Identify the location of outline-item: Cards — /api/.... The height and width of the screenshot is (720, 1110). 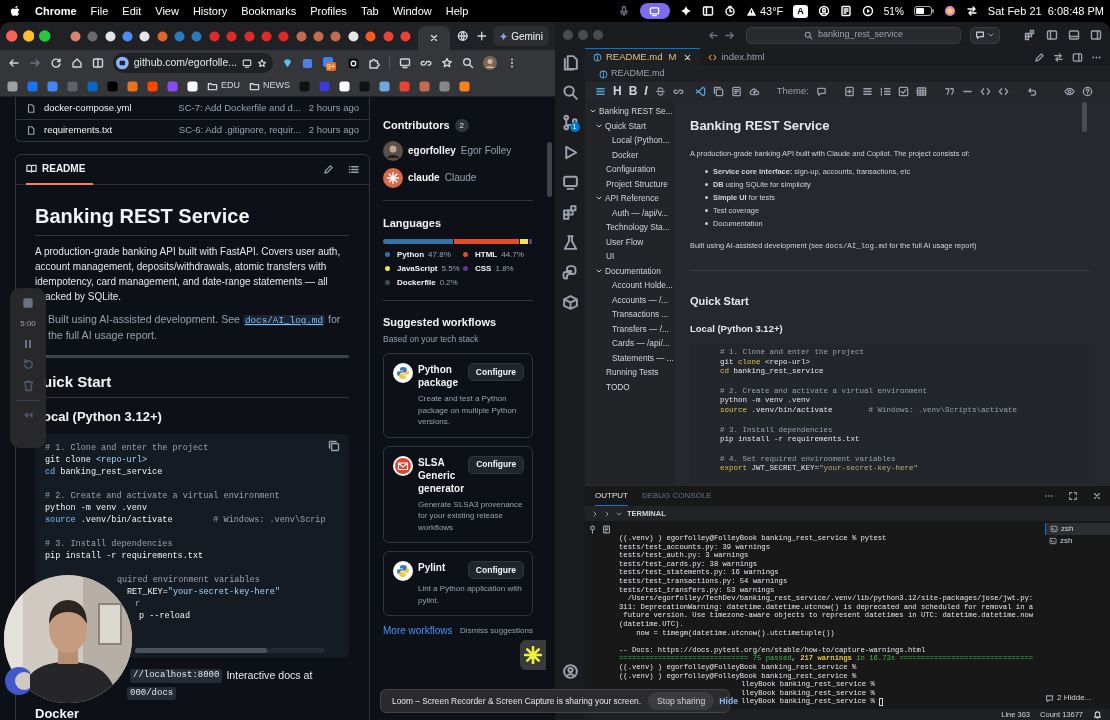
(641, 343).